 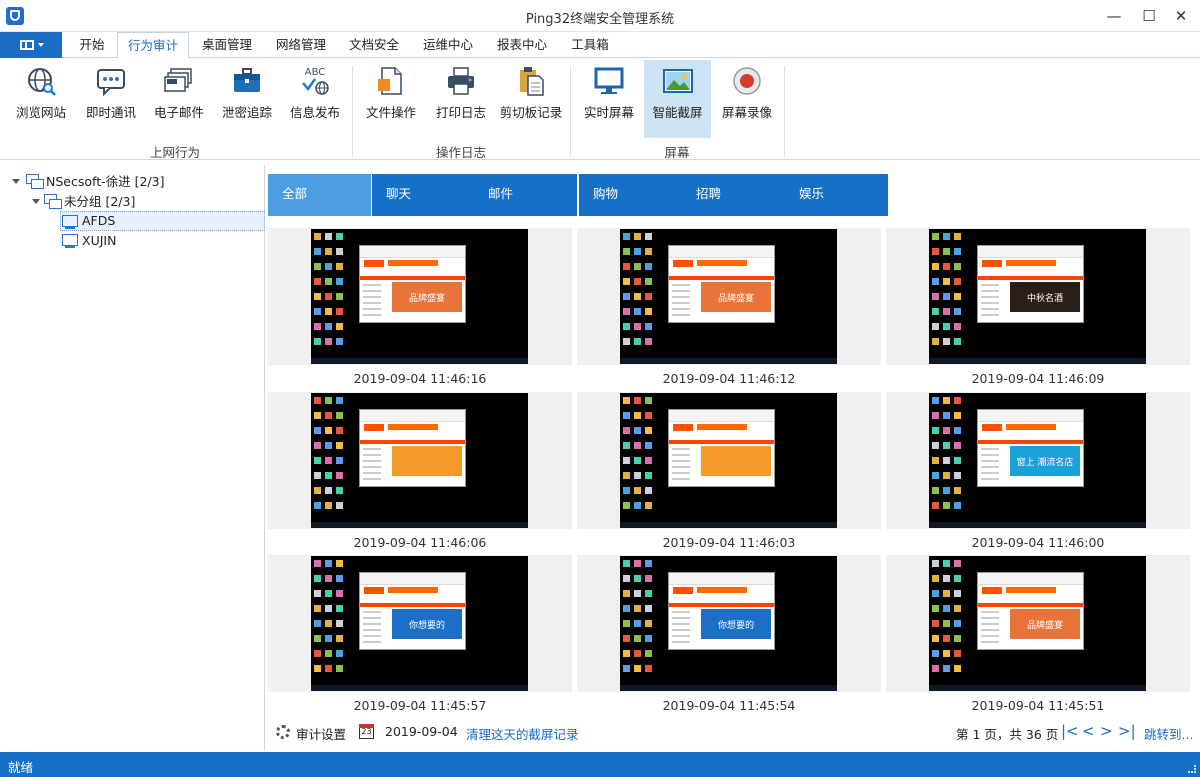 I want to click on close-button: ✕, so click(x=1181, y=16).